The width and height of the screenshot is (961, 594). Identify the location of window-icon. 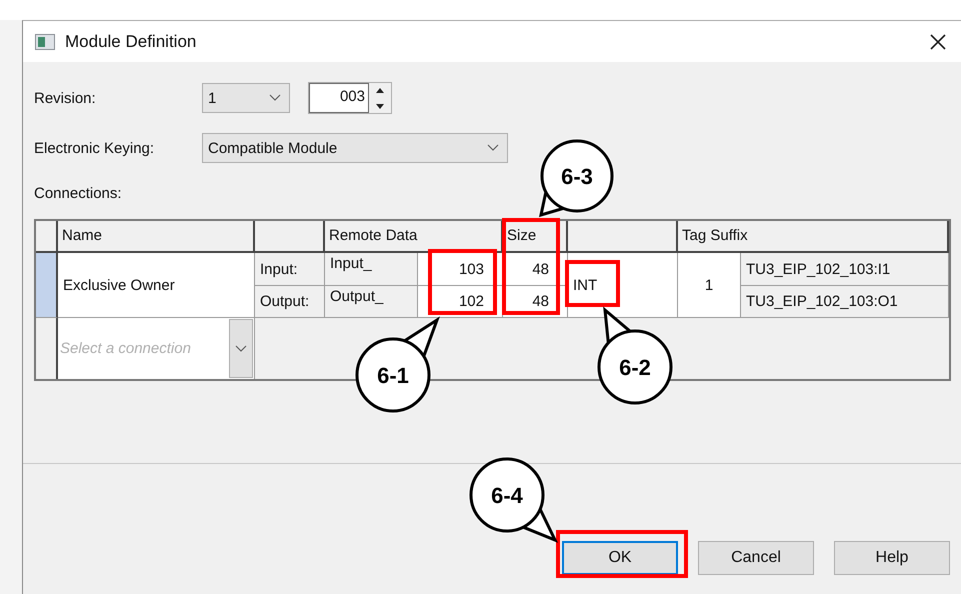
(45, 42).